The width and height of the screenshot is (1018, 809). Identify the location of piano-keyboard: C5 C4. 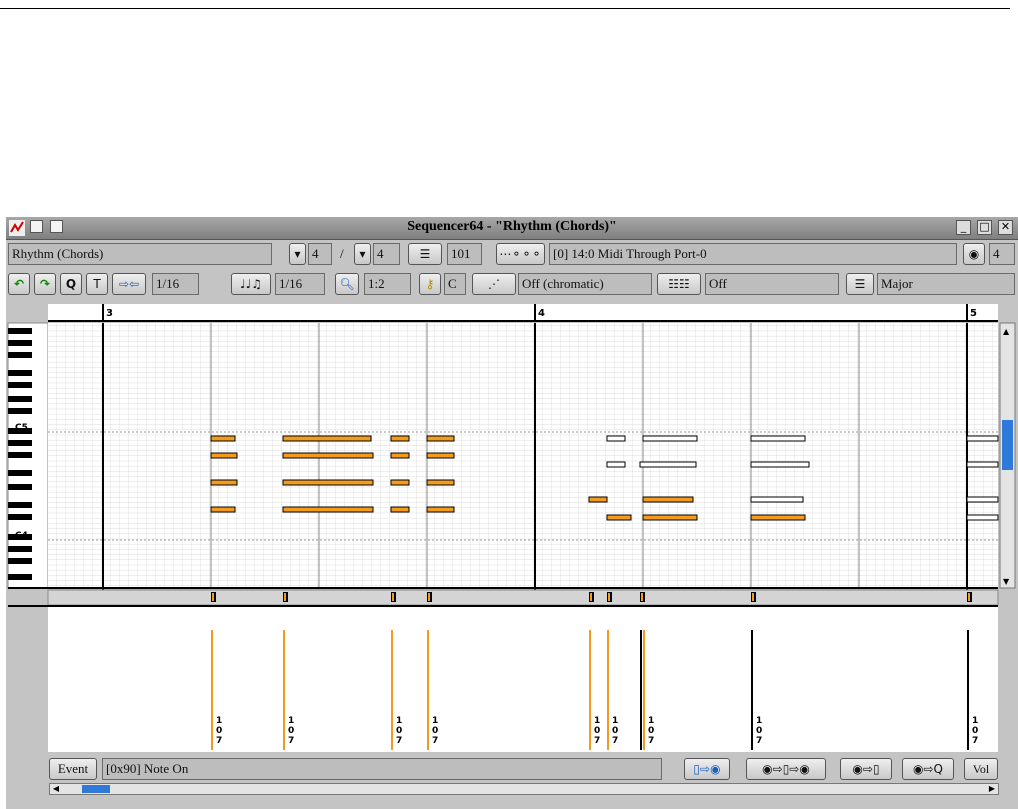
(28, 455).